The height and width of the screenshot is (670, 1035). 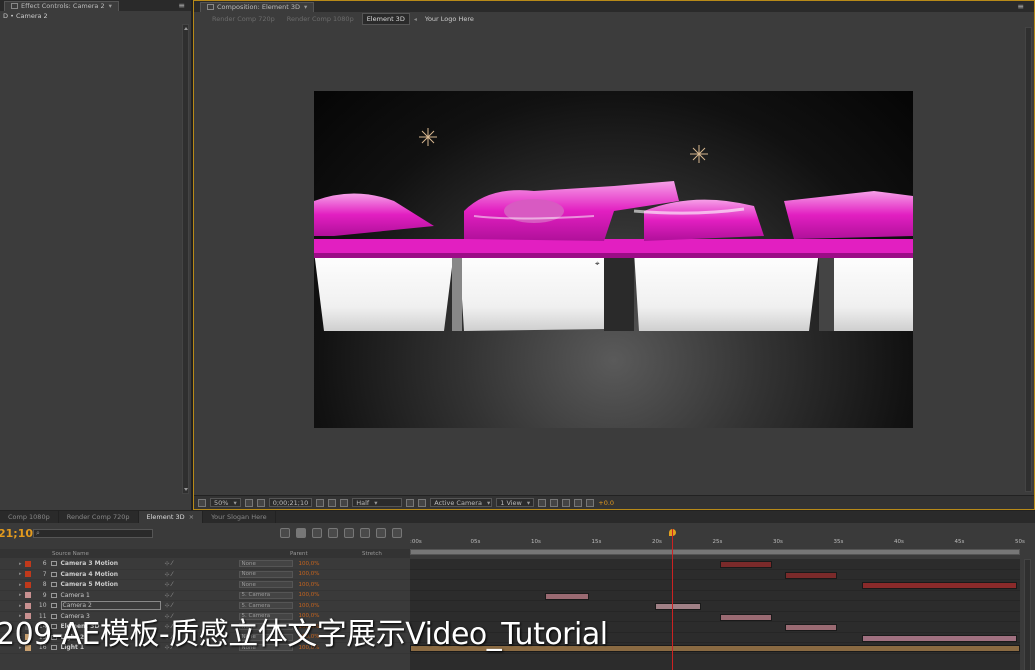 What do you see at coordinates (205, 564) in the screenshot?
I see `layer-row: ▸ 6 Camera 3 Motion ⊹ ⁄ None 100,0%` at bounding box center [205, 564].